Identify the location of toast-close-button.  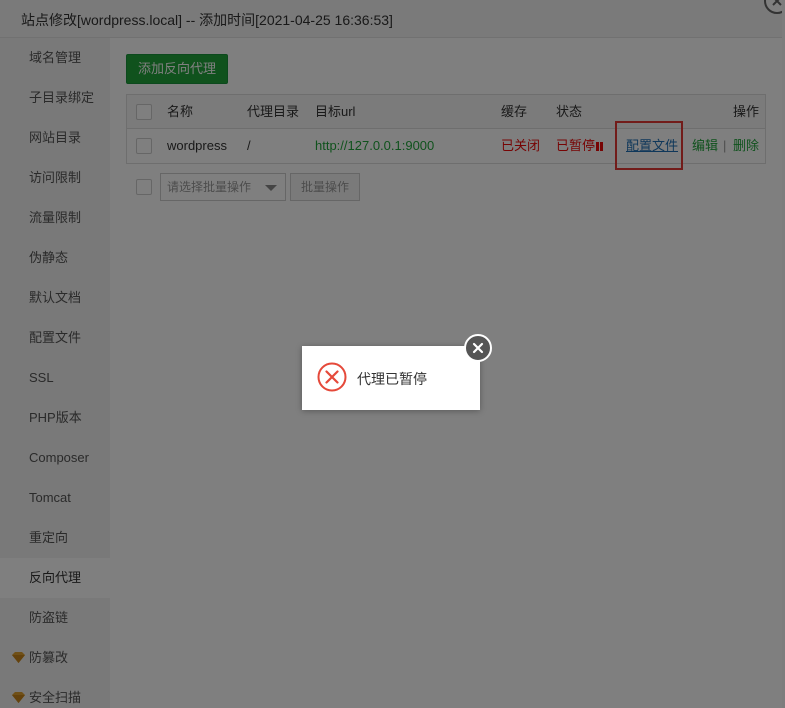
(478, 348).